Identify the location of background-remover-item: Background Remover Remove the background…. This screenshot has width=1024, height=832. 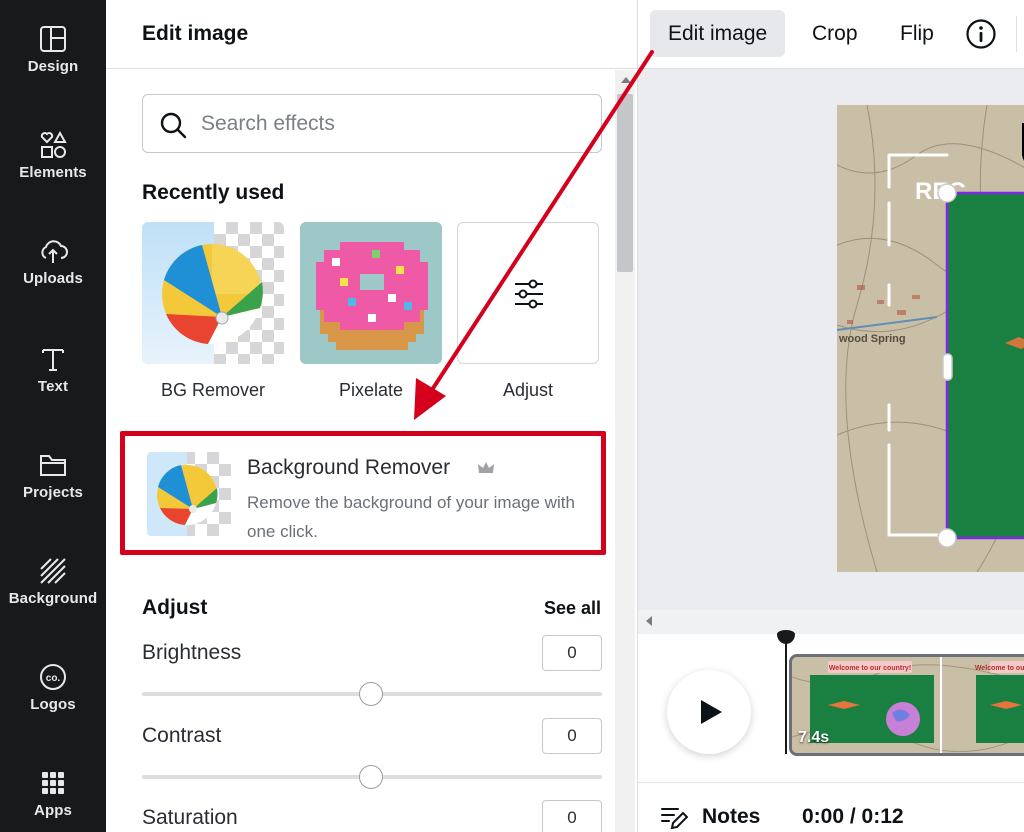
(363, 493).